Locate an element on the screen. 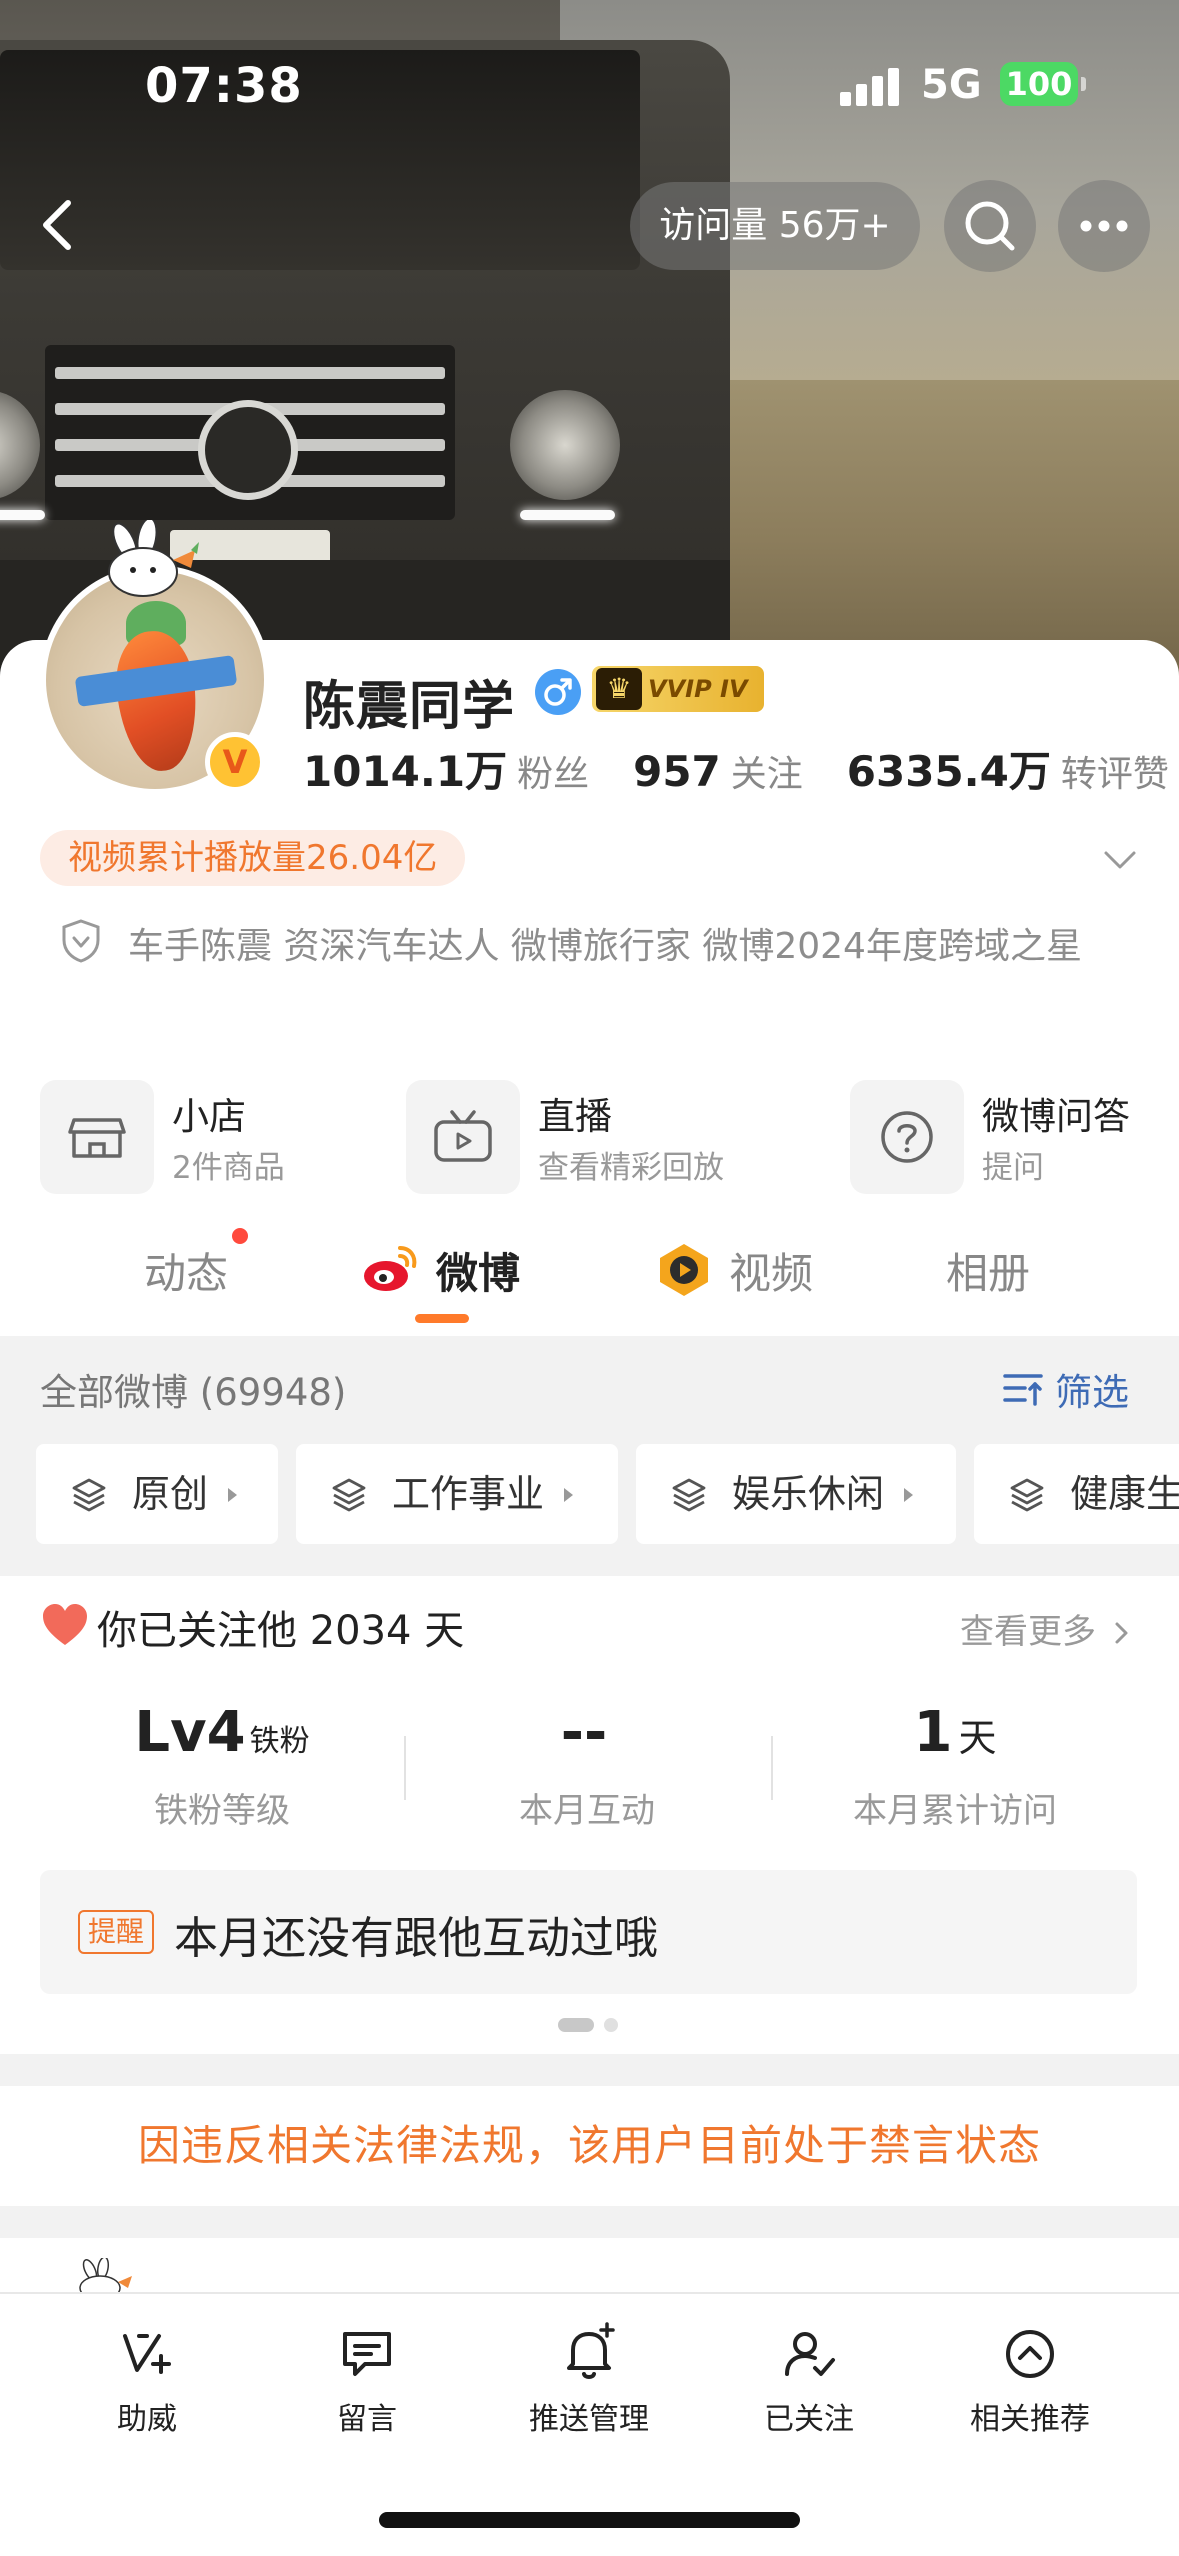  filter-button: 筛选 is located at coordinates (1066, 1389).